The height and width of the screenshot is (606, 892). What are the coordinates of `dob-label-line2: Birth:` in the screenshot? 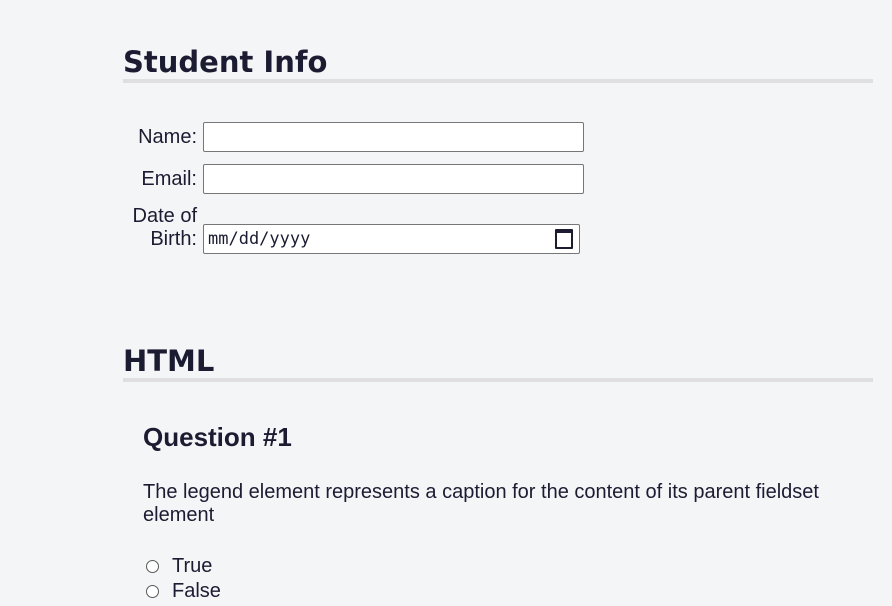 It's located at (173, 239).